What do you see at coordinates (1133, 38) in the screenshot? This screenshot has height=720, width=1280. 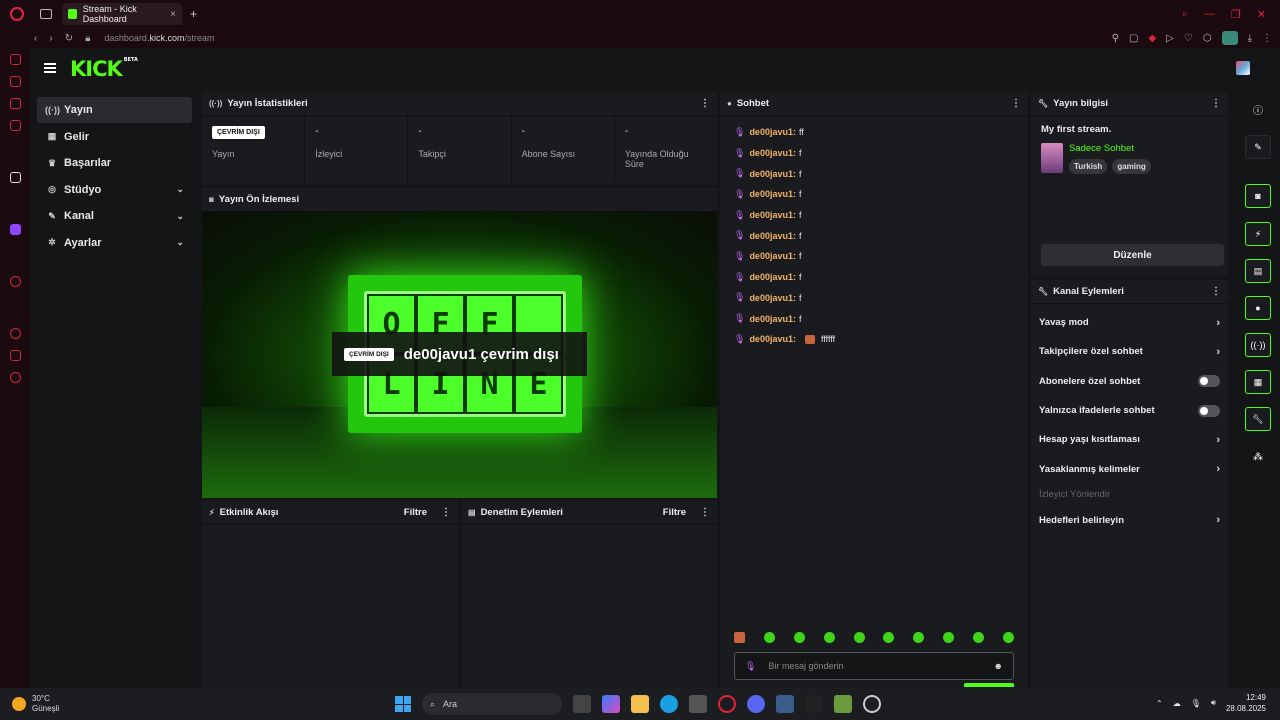 I see `snapshot-icon: ▢` at bounding box center [1133, 38].